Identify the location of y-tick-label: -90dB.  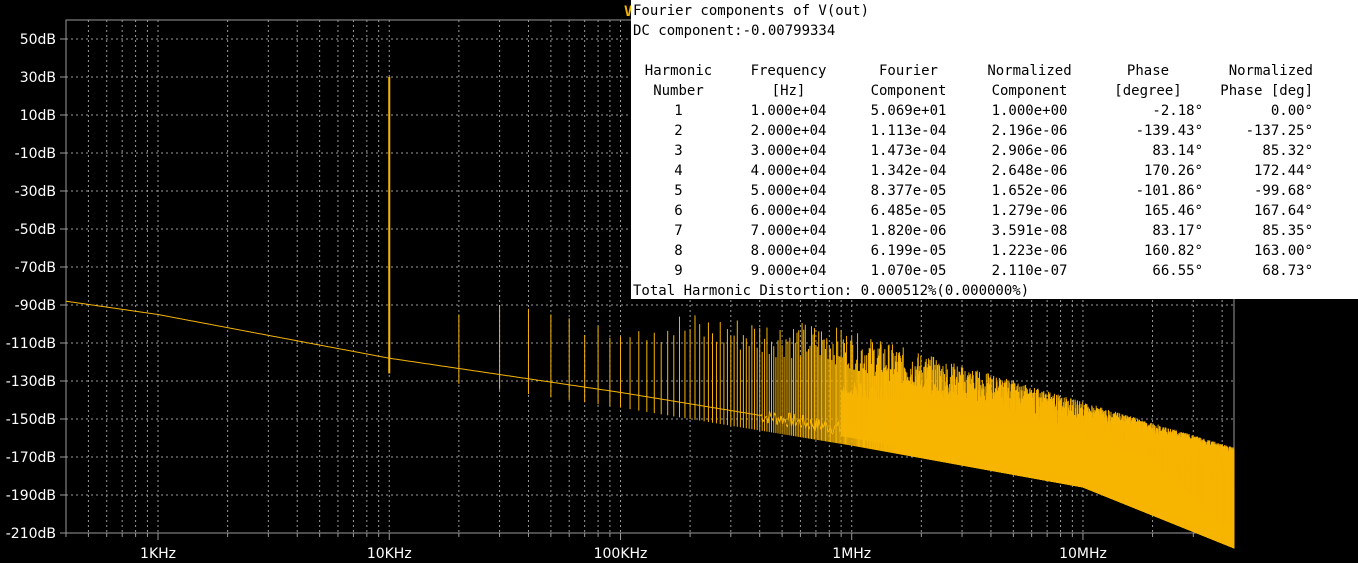
(35, 306).